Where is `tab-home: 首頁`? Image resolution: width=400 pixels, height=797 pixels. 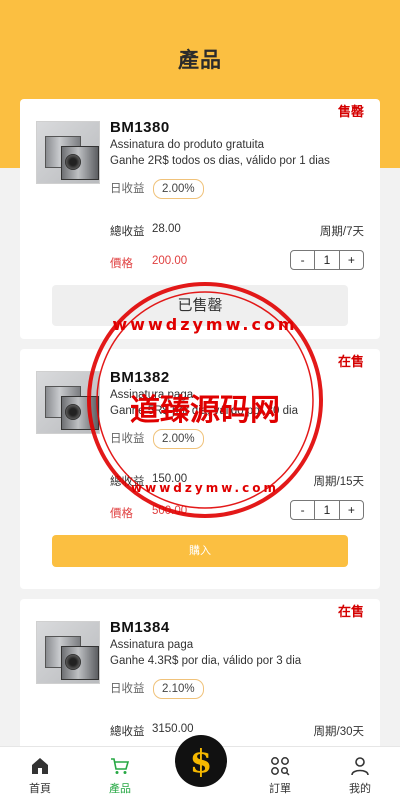 tab-home: 首頁 is located at coordinates (40, 772).